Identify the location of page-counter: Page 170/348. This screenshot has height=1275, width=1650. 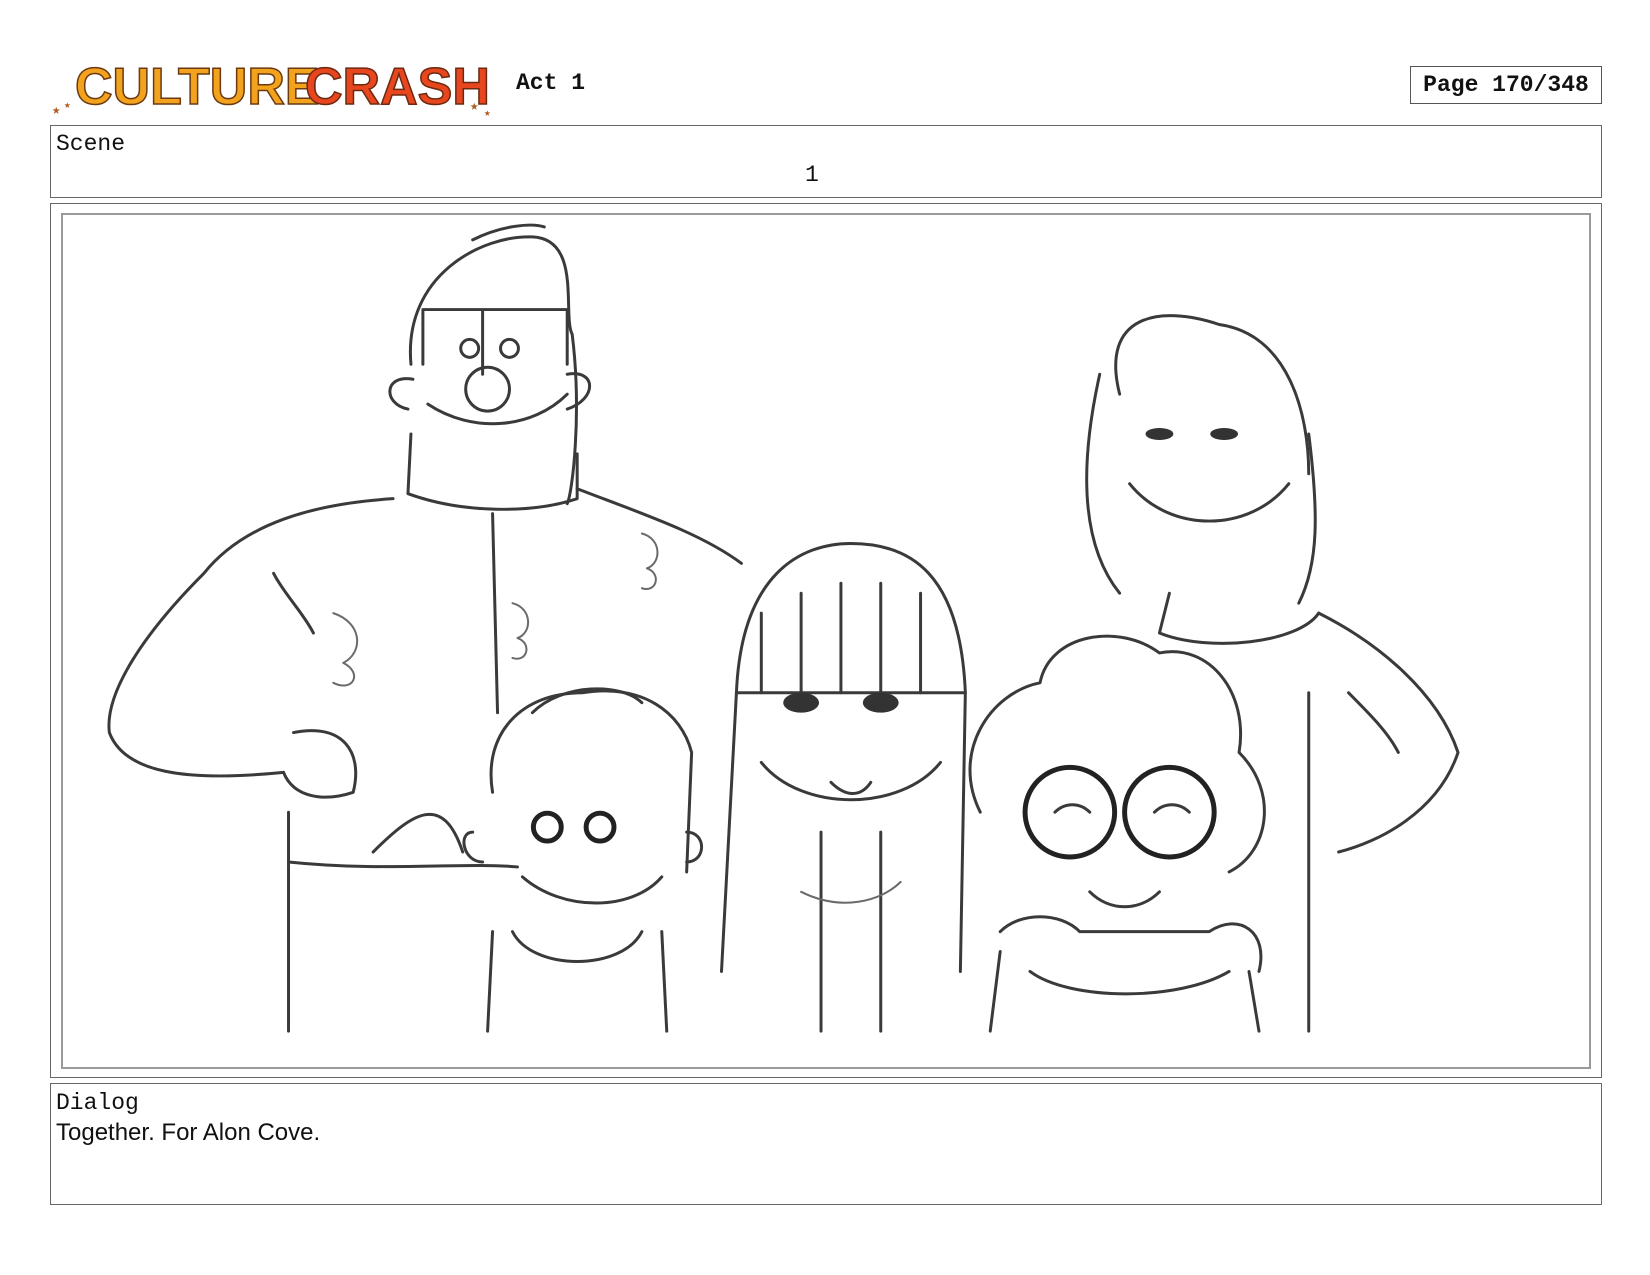
(1506, 85).